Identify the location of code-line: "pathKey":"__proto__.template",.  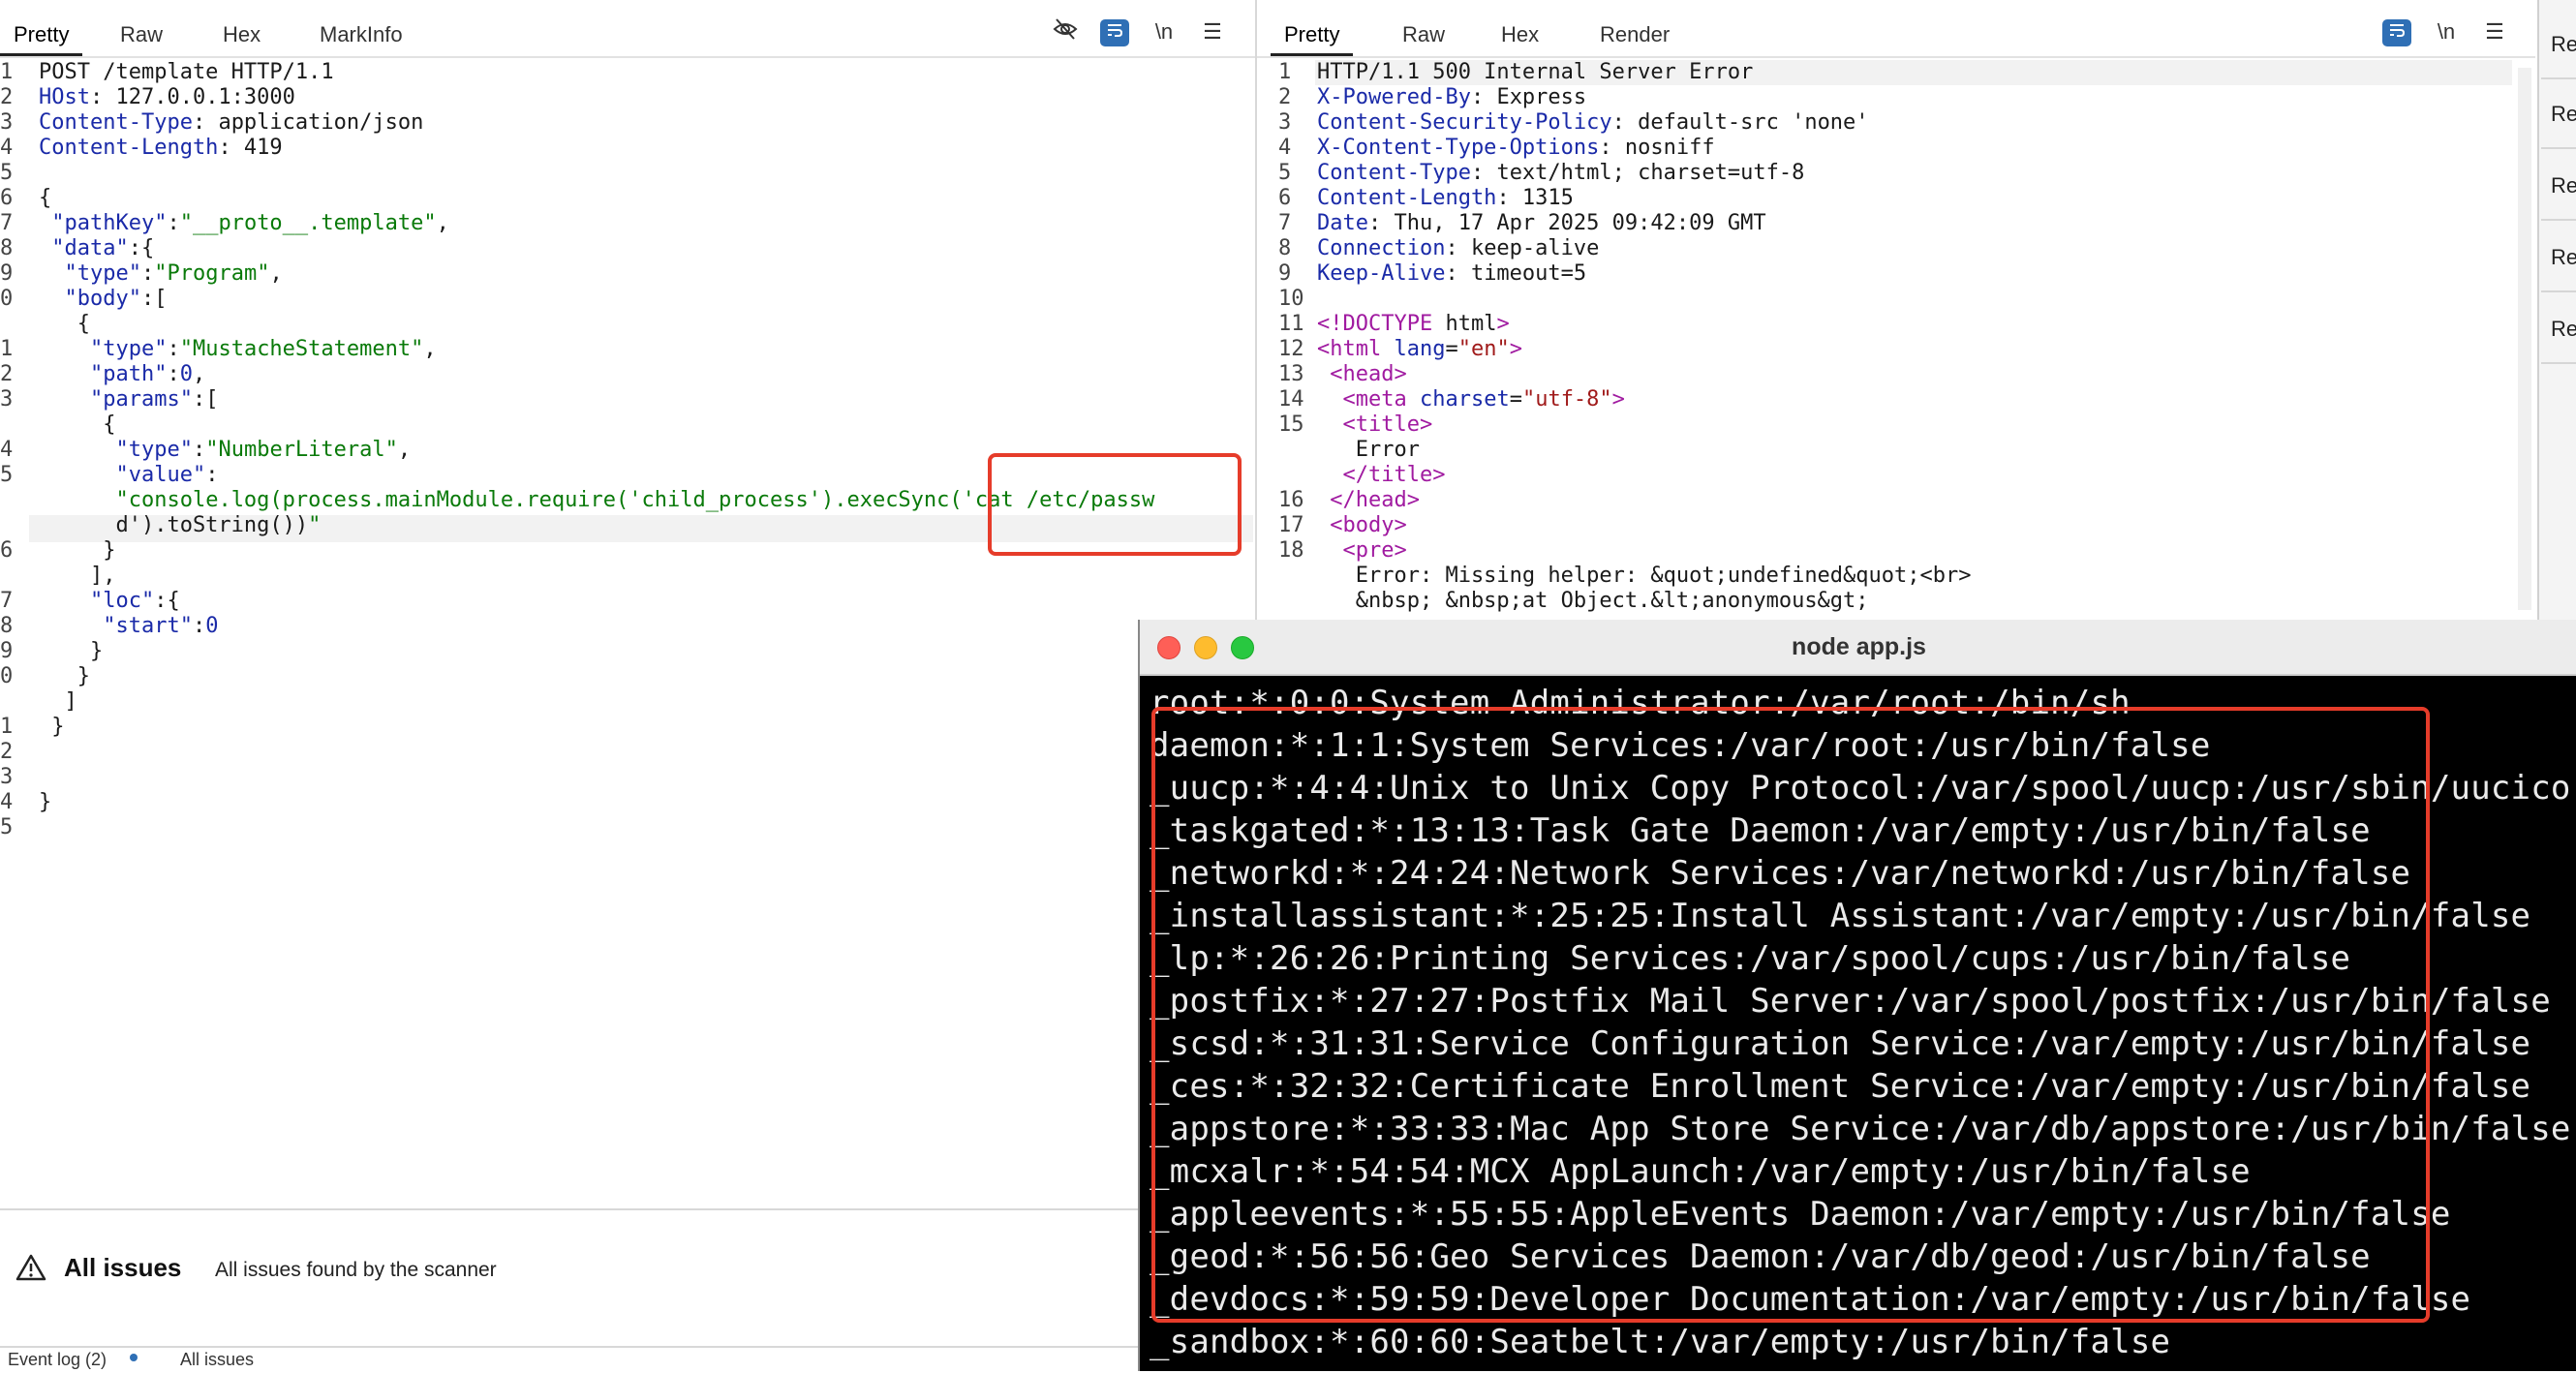
(250, 223).